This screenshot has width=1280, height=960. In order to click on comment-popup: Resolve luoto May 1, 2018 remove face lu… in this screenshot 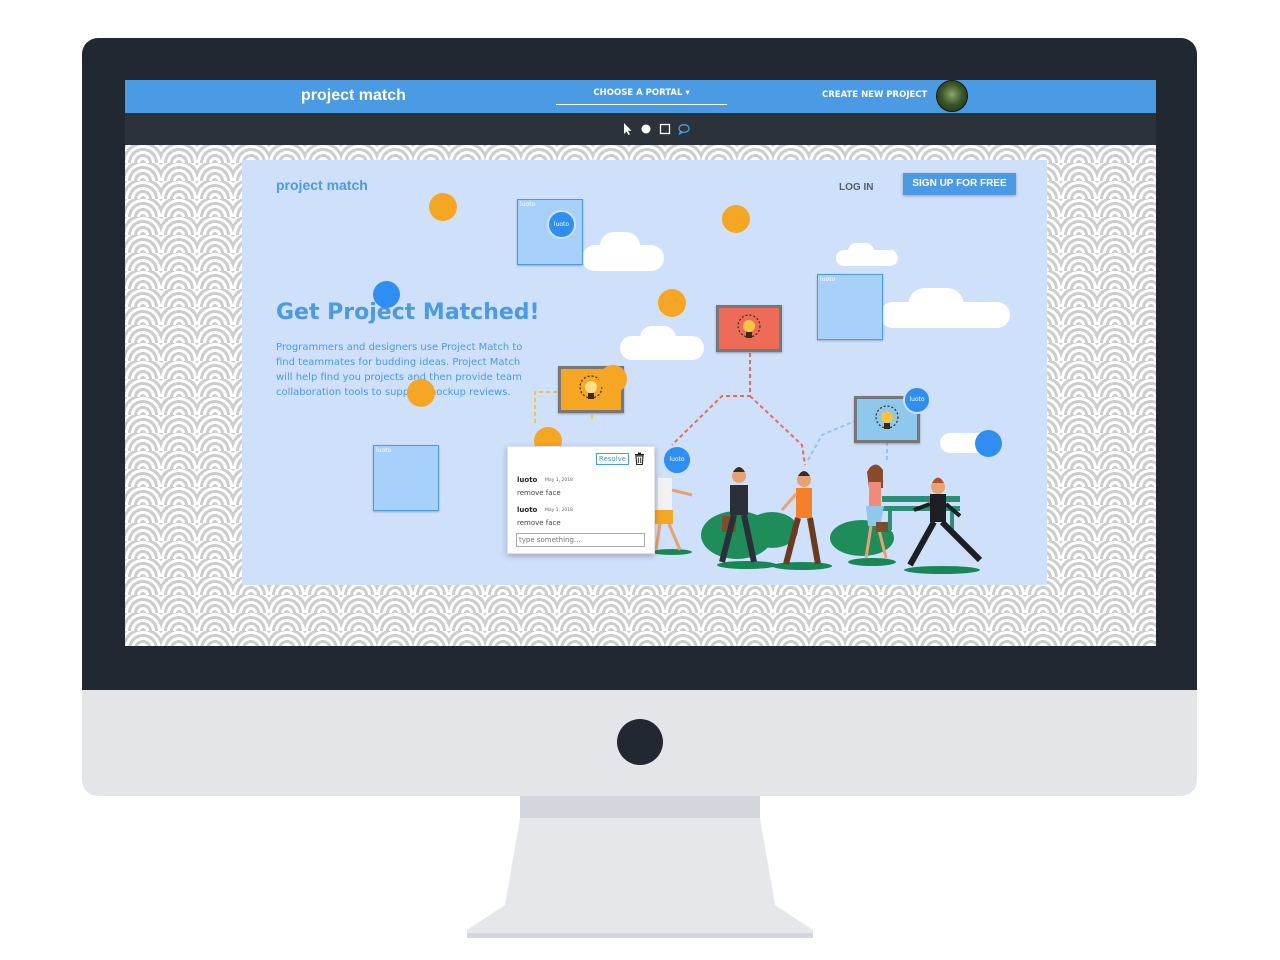, I will do `click(581, 500)`.